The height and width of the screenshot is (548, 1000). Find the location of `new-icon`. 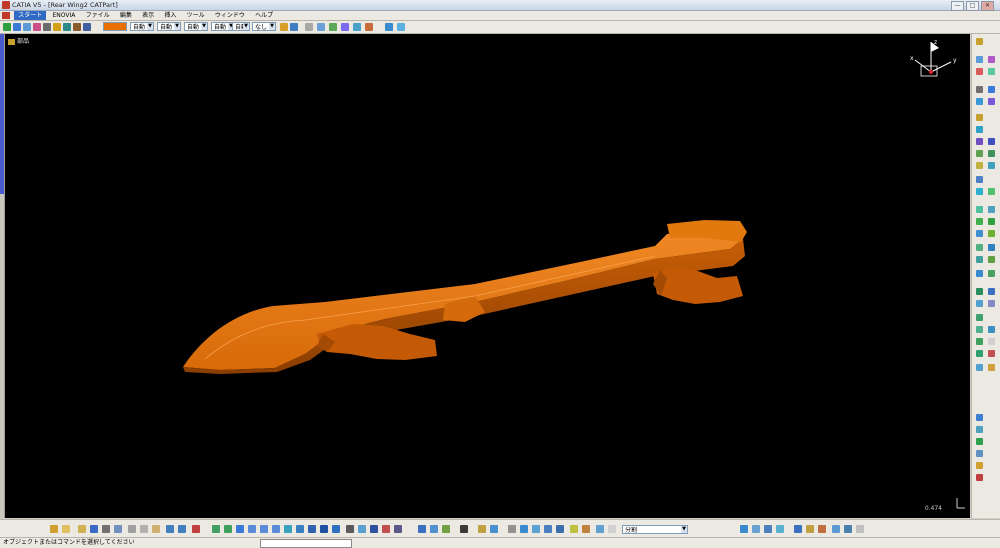

new-icon is located at coordinates (54, 529).